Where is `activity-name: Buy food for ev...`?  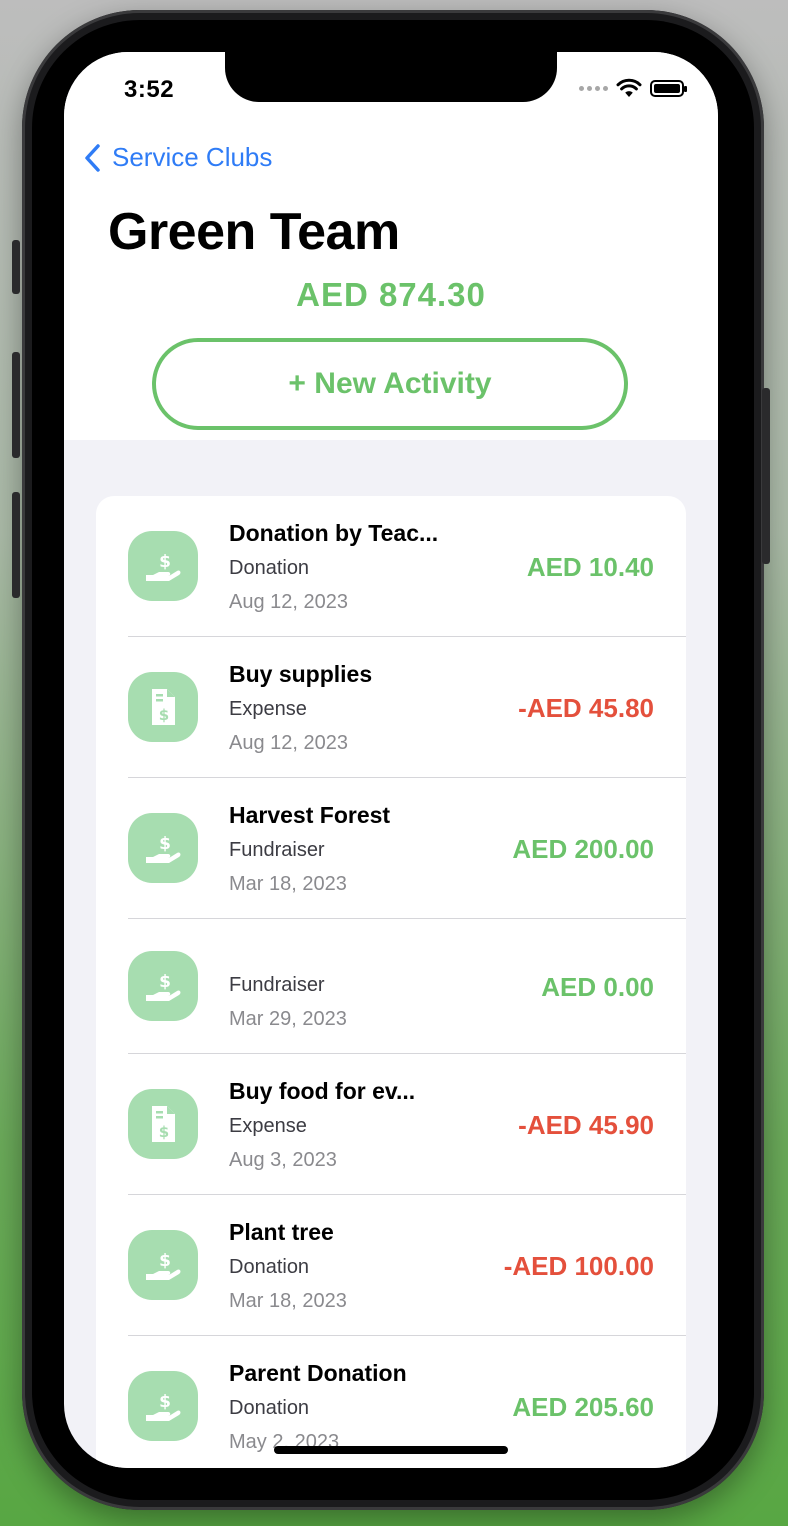 activity-name: Buy food for ev... is located at coordinates (322, 1091).